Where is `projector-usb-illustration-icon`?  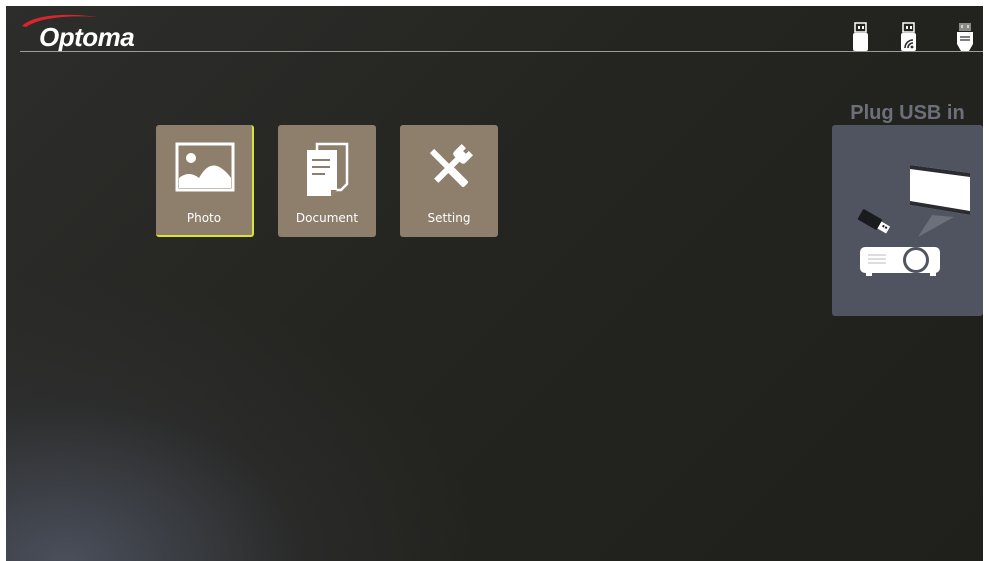
projector-usb-illustration-icon is located at coordinates (913, 220).